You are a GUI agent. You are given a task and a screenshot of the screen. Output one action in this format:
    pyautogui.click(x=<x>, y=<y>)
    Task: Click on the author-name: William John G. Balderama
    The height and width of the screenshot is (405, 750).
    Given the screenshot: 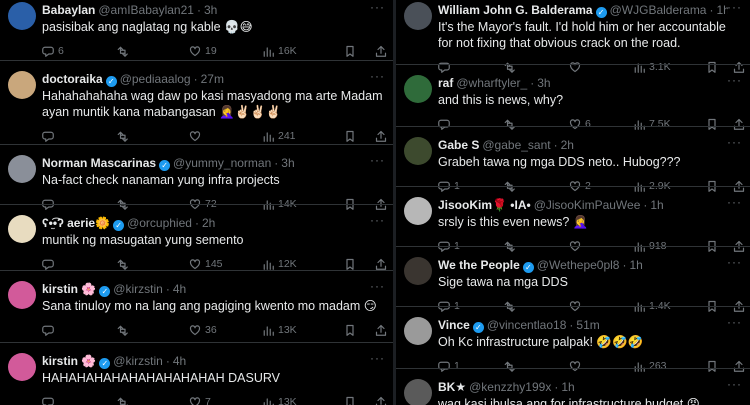 What is the action you would take?
    pyautogui.click(x=515, y=10)
    